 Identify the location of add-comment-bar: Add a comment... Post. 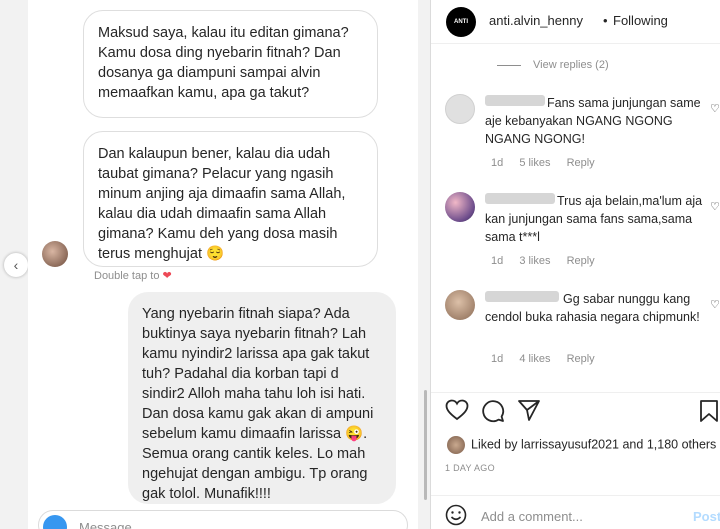
(575, 512).